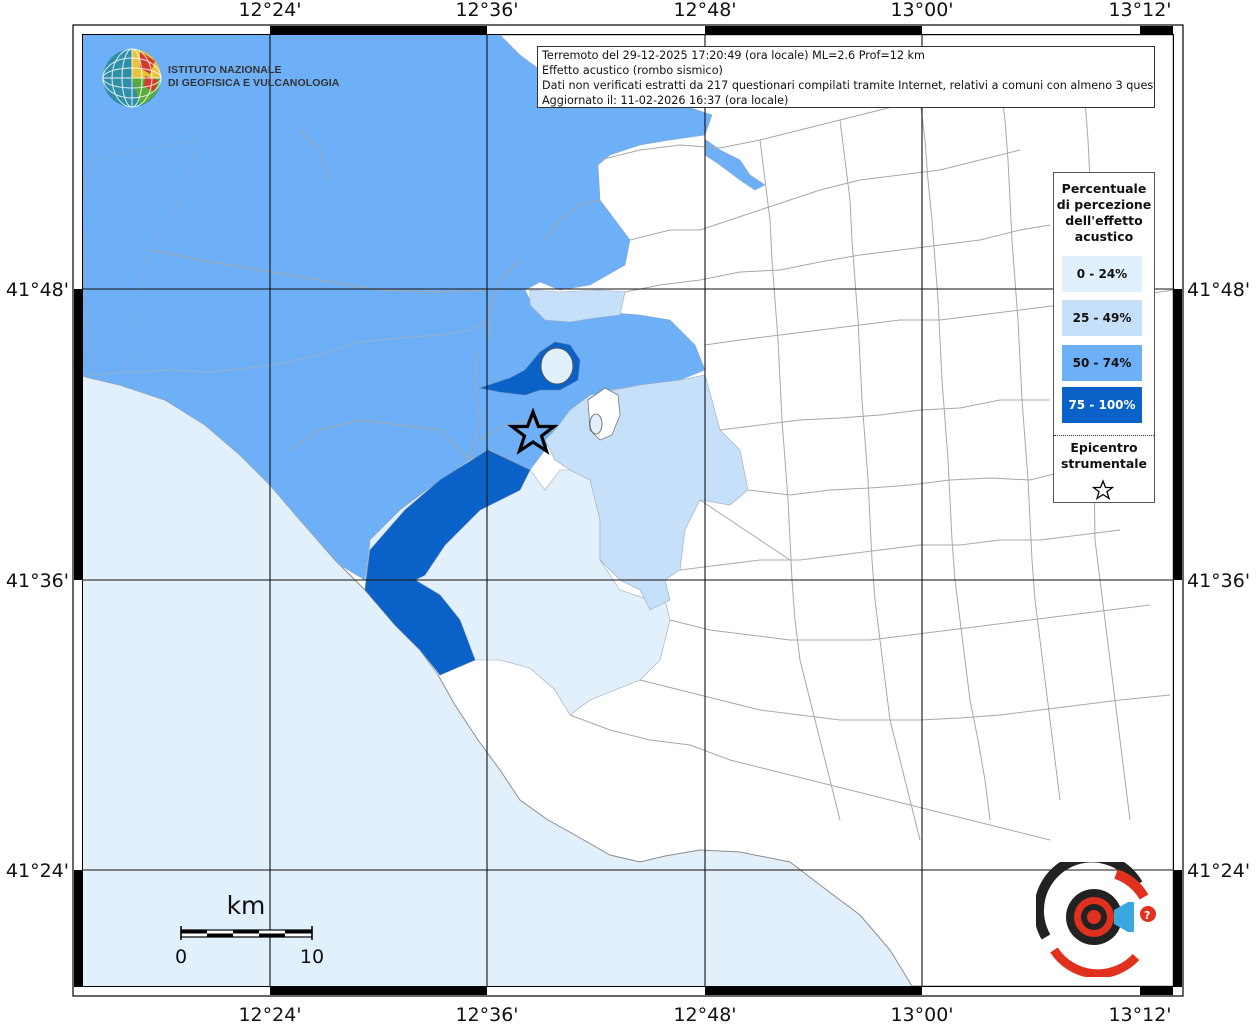 Image resolution: width=1256 pixels, height=1024 pixels. I want to click on x-tick-bottom: 13°12', so click(1139, 1014).